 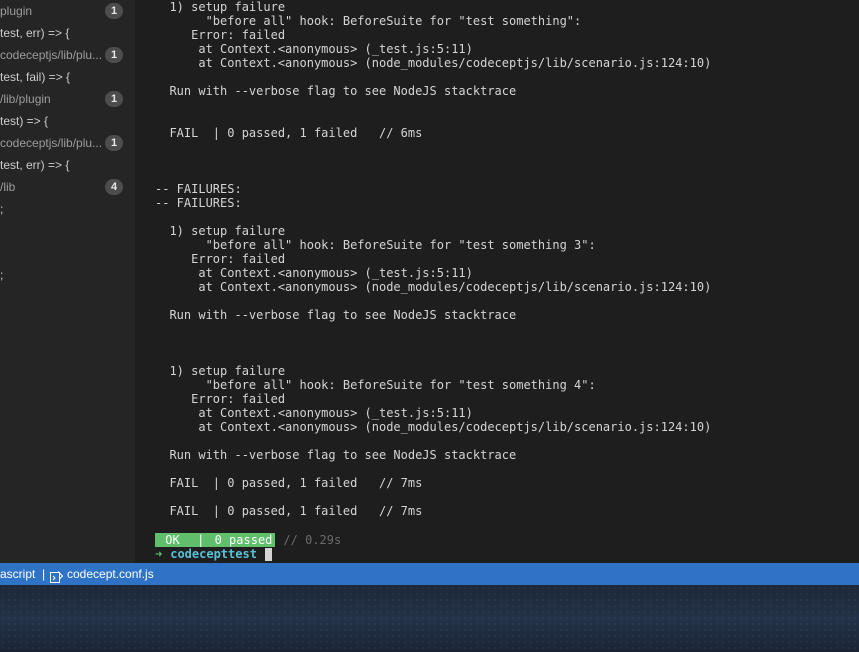 What do you see at coordinates (67, 187) in the screenshot?
I see `search-file-item: /lib 4` at bounding box center [67, 187].